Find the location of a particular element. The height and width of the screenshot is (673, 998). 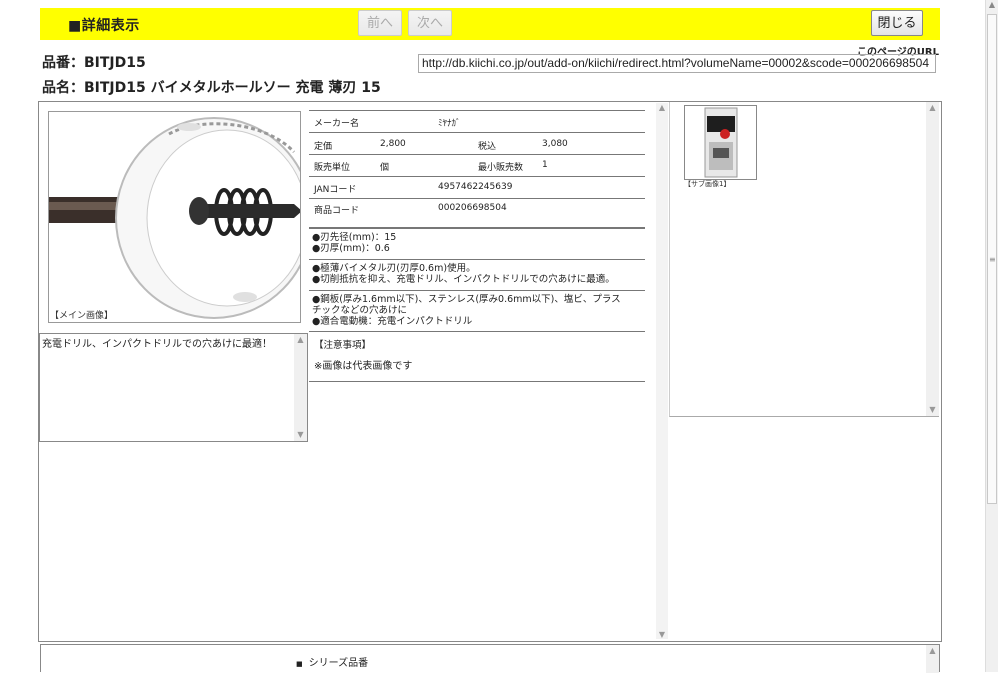

feature-line: チックなどの穴あけに is located at coordinates (360, 310).